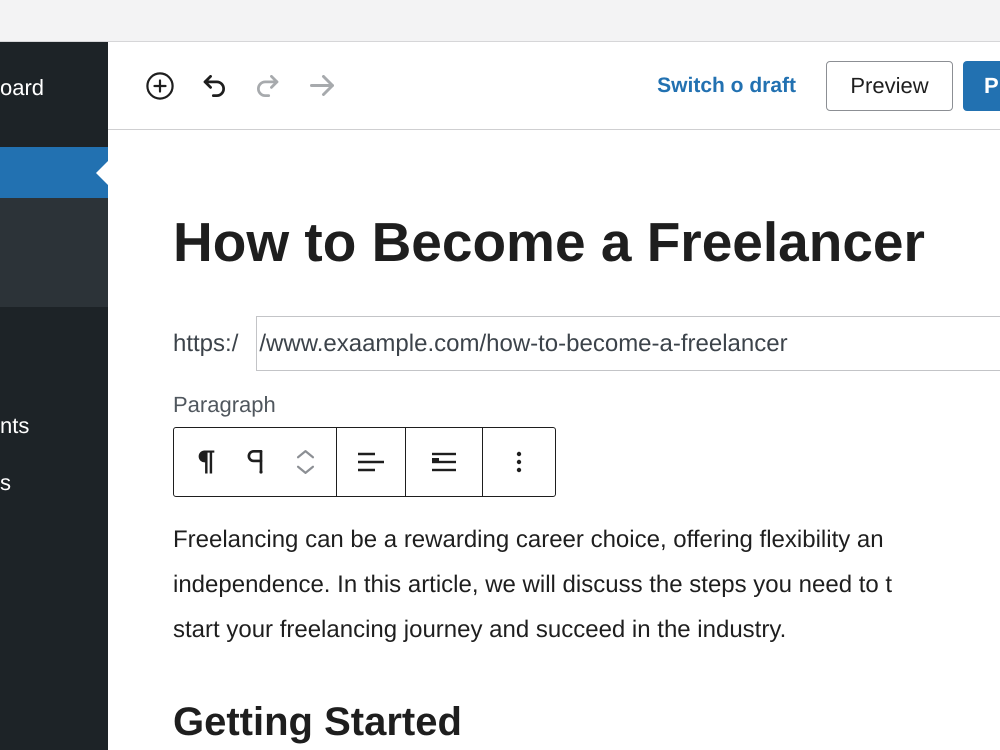 This screenshot has width=1000, height=750. I want to click on sidebar-item: s, so click(5, 483).